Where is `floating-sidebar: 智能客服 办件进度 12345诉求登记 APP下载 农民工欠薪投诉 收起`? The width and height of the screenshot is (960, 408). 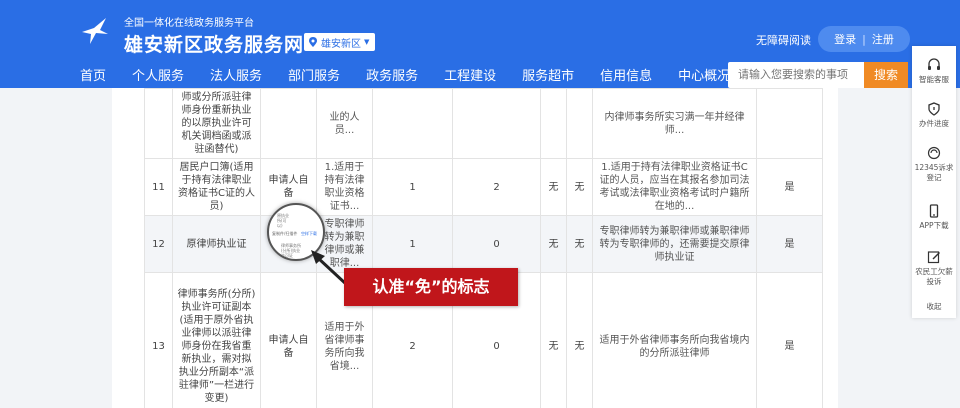
floating-sidebar: 智能客服 办件进度 12345诉求登记 APP下载 农民工欠薪投诉 收起 is located at coordinates (934, 182).